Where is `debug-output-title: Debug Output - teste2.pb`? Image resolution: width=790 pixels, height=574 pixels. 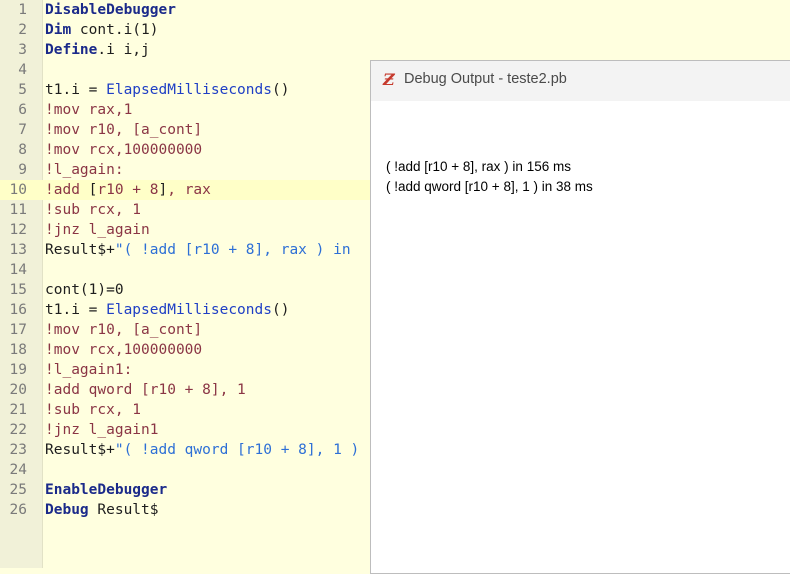
debug-output-title: Debug Output - teste2.pb is located at coordinates (485, 79).